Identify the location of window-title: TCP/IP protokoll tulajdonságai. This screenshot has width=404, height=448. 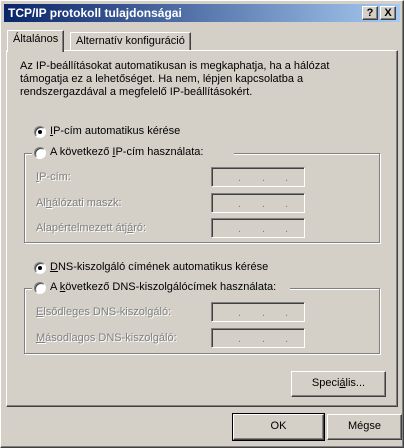
(95, 13).